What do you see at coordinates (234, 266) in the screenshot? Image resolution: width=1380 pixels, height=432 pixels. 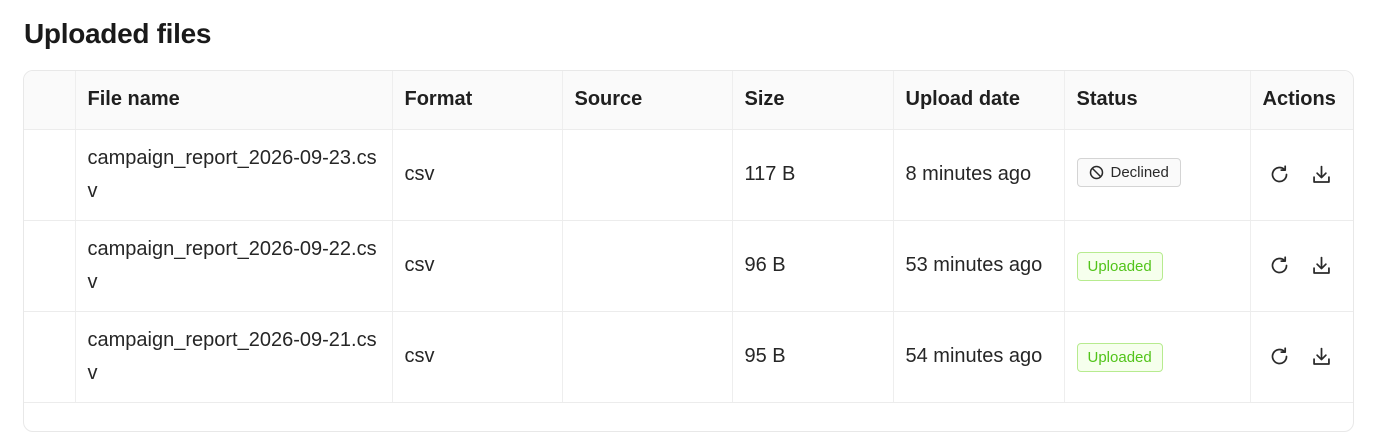 I see `file-name-cell: campaign_report_2026-09-22.csv` at bounding box center [234, 266].